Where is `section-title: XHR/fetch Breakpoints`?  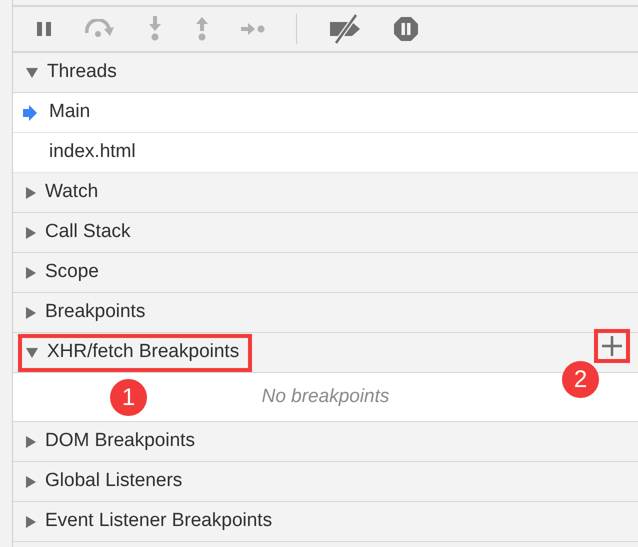
section-title: XHR/fetch Breakpoints is located at coordinates (143, 352).